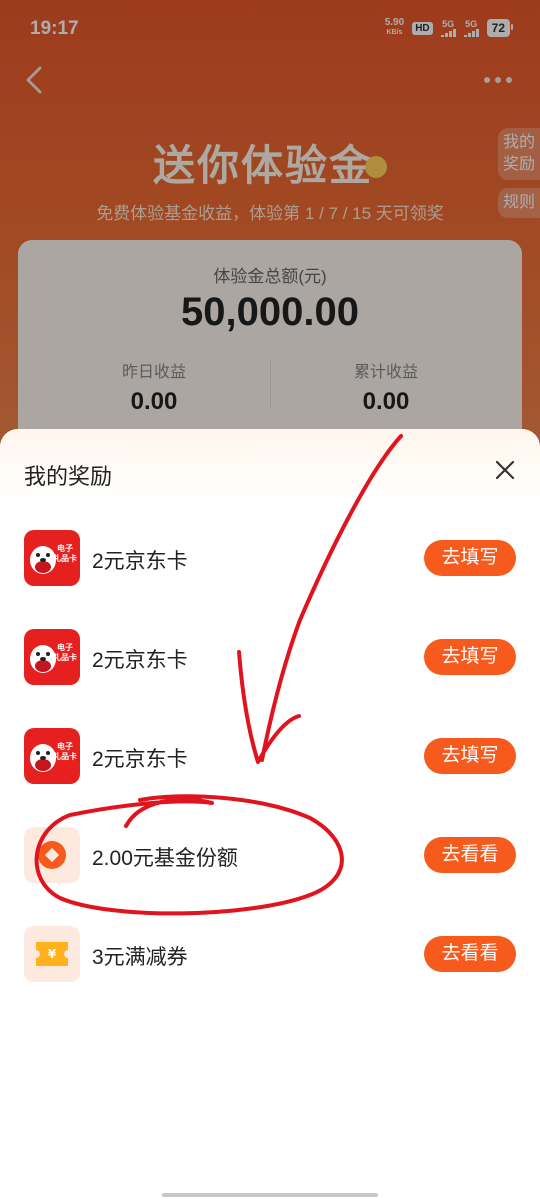 The height and width of the screenshot is (1200, 540). I want to click on close-button, so click(505, 470).